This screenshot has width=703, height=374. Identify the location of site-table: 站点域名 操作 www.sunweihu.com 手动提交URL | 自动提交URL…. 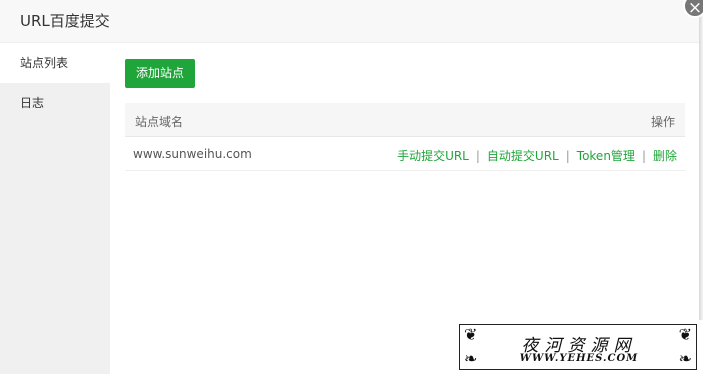
(405, 137).